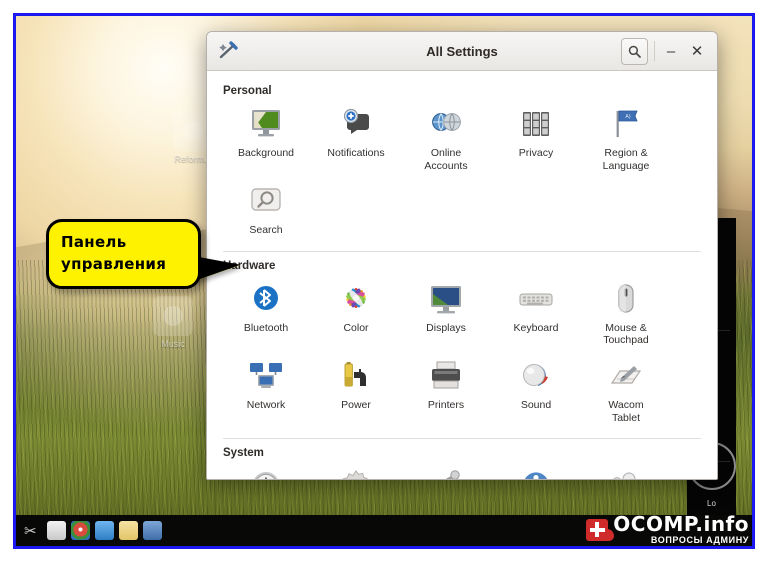 This screenshot has width=768, height=567. Describe the element at coordinates (697, 51) in the screenshot. I see `close-button: ✕` at that location.